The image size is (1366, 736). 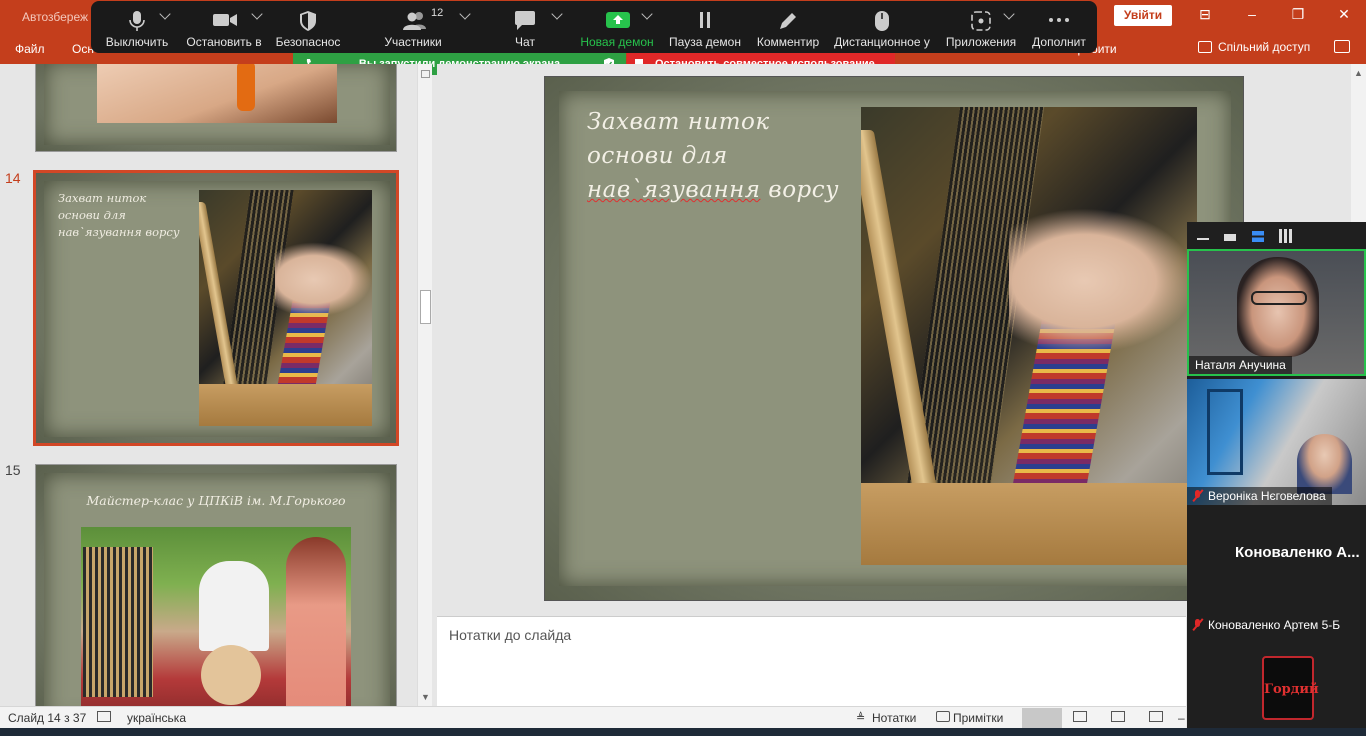 I want to click on participant-name: Наталя Анучина, so click(x=1240, y=365).